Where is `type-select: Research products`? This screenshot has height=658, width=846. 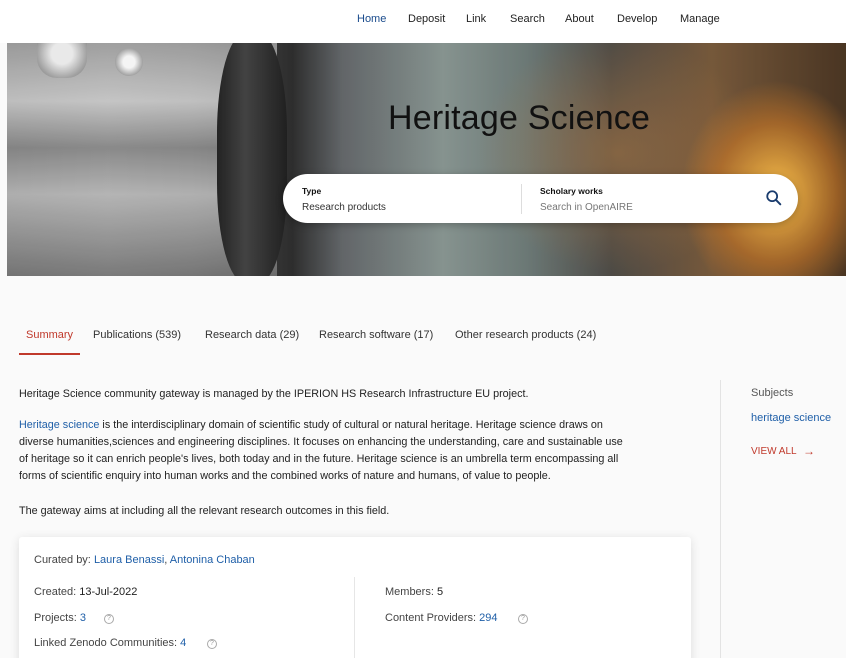 type-select: Research products is located at coordinates (344, 207).